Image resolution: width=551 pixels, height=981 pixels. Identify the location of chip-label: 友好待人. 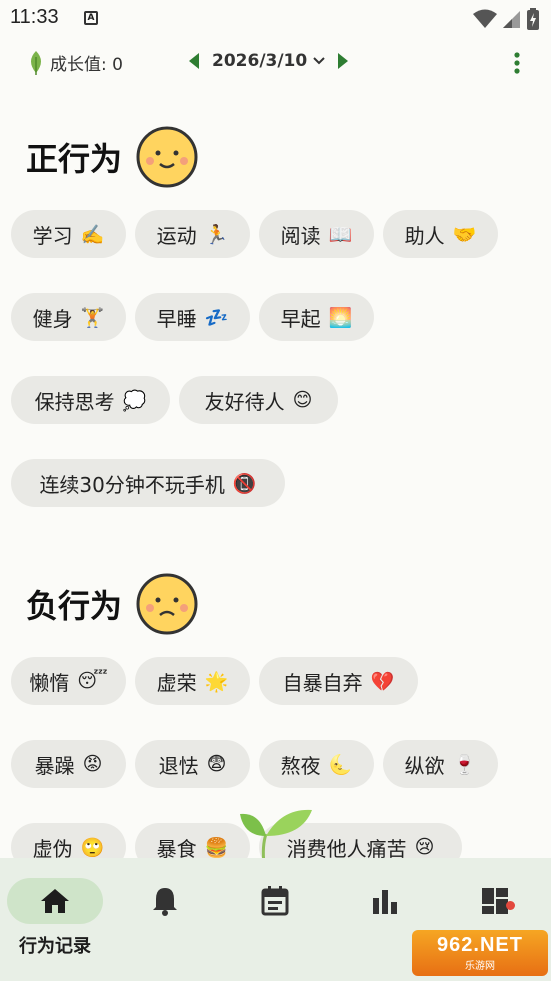
(244, 401).